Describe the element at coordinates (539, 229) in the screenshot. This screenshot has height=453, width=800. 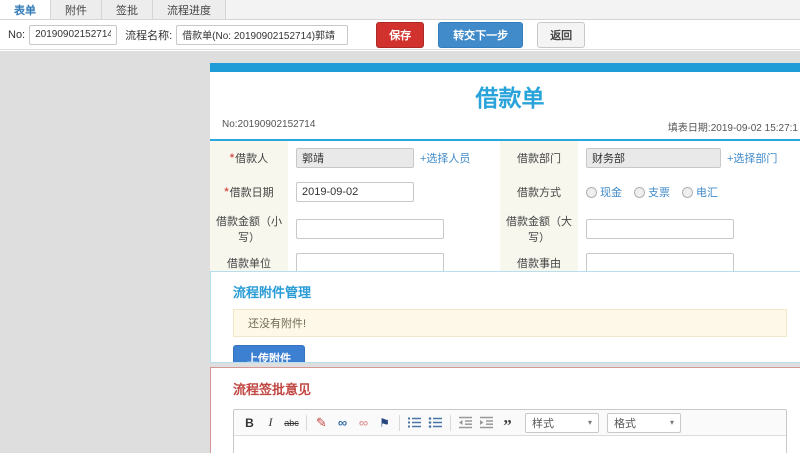
I see `amount-uppercase-label: 借款金额（大写）` at that location.